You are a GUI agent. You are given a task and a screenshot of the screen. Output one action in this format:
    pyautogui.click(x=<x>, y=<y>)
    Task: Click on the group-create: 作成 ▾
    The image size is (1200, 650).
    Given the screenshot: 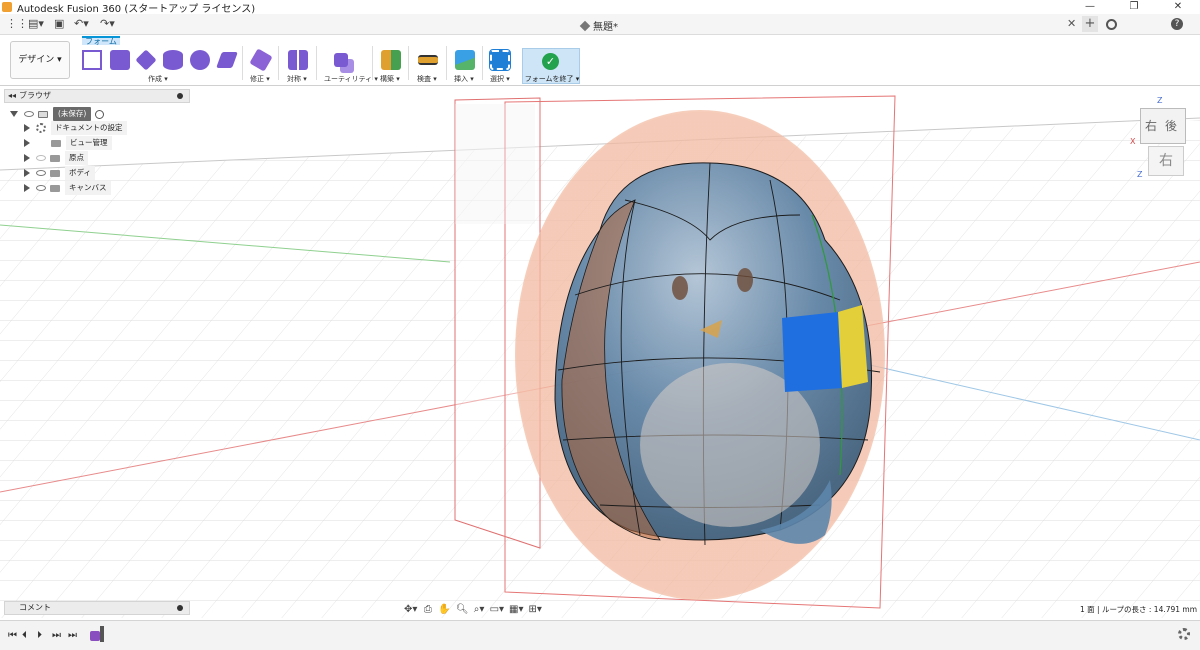 What is the action you would take?
    pyautogui.click(x=158, y=79)
    